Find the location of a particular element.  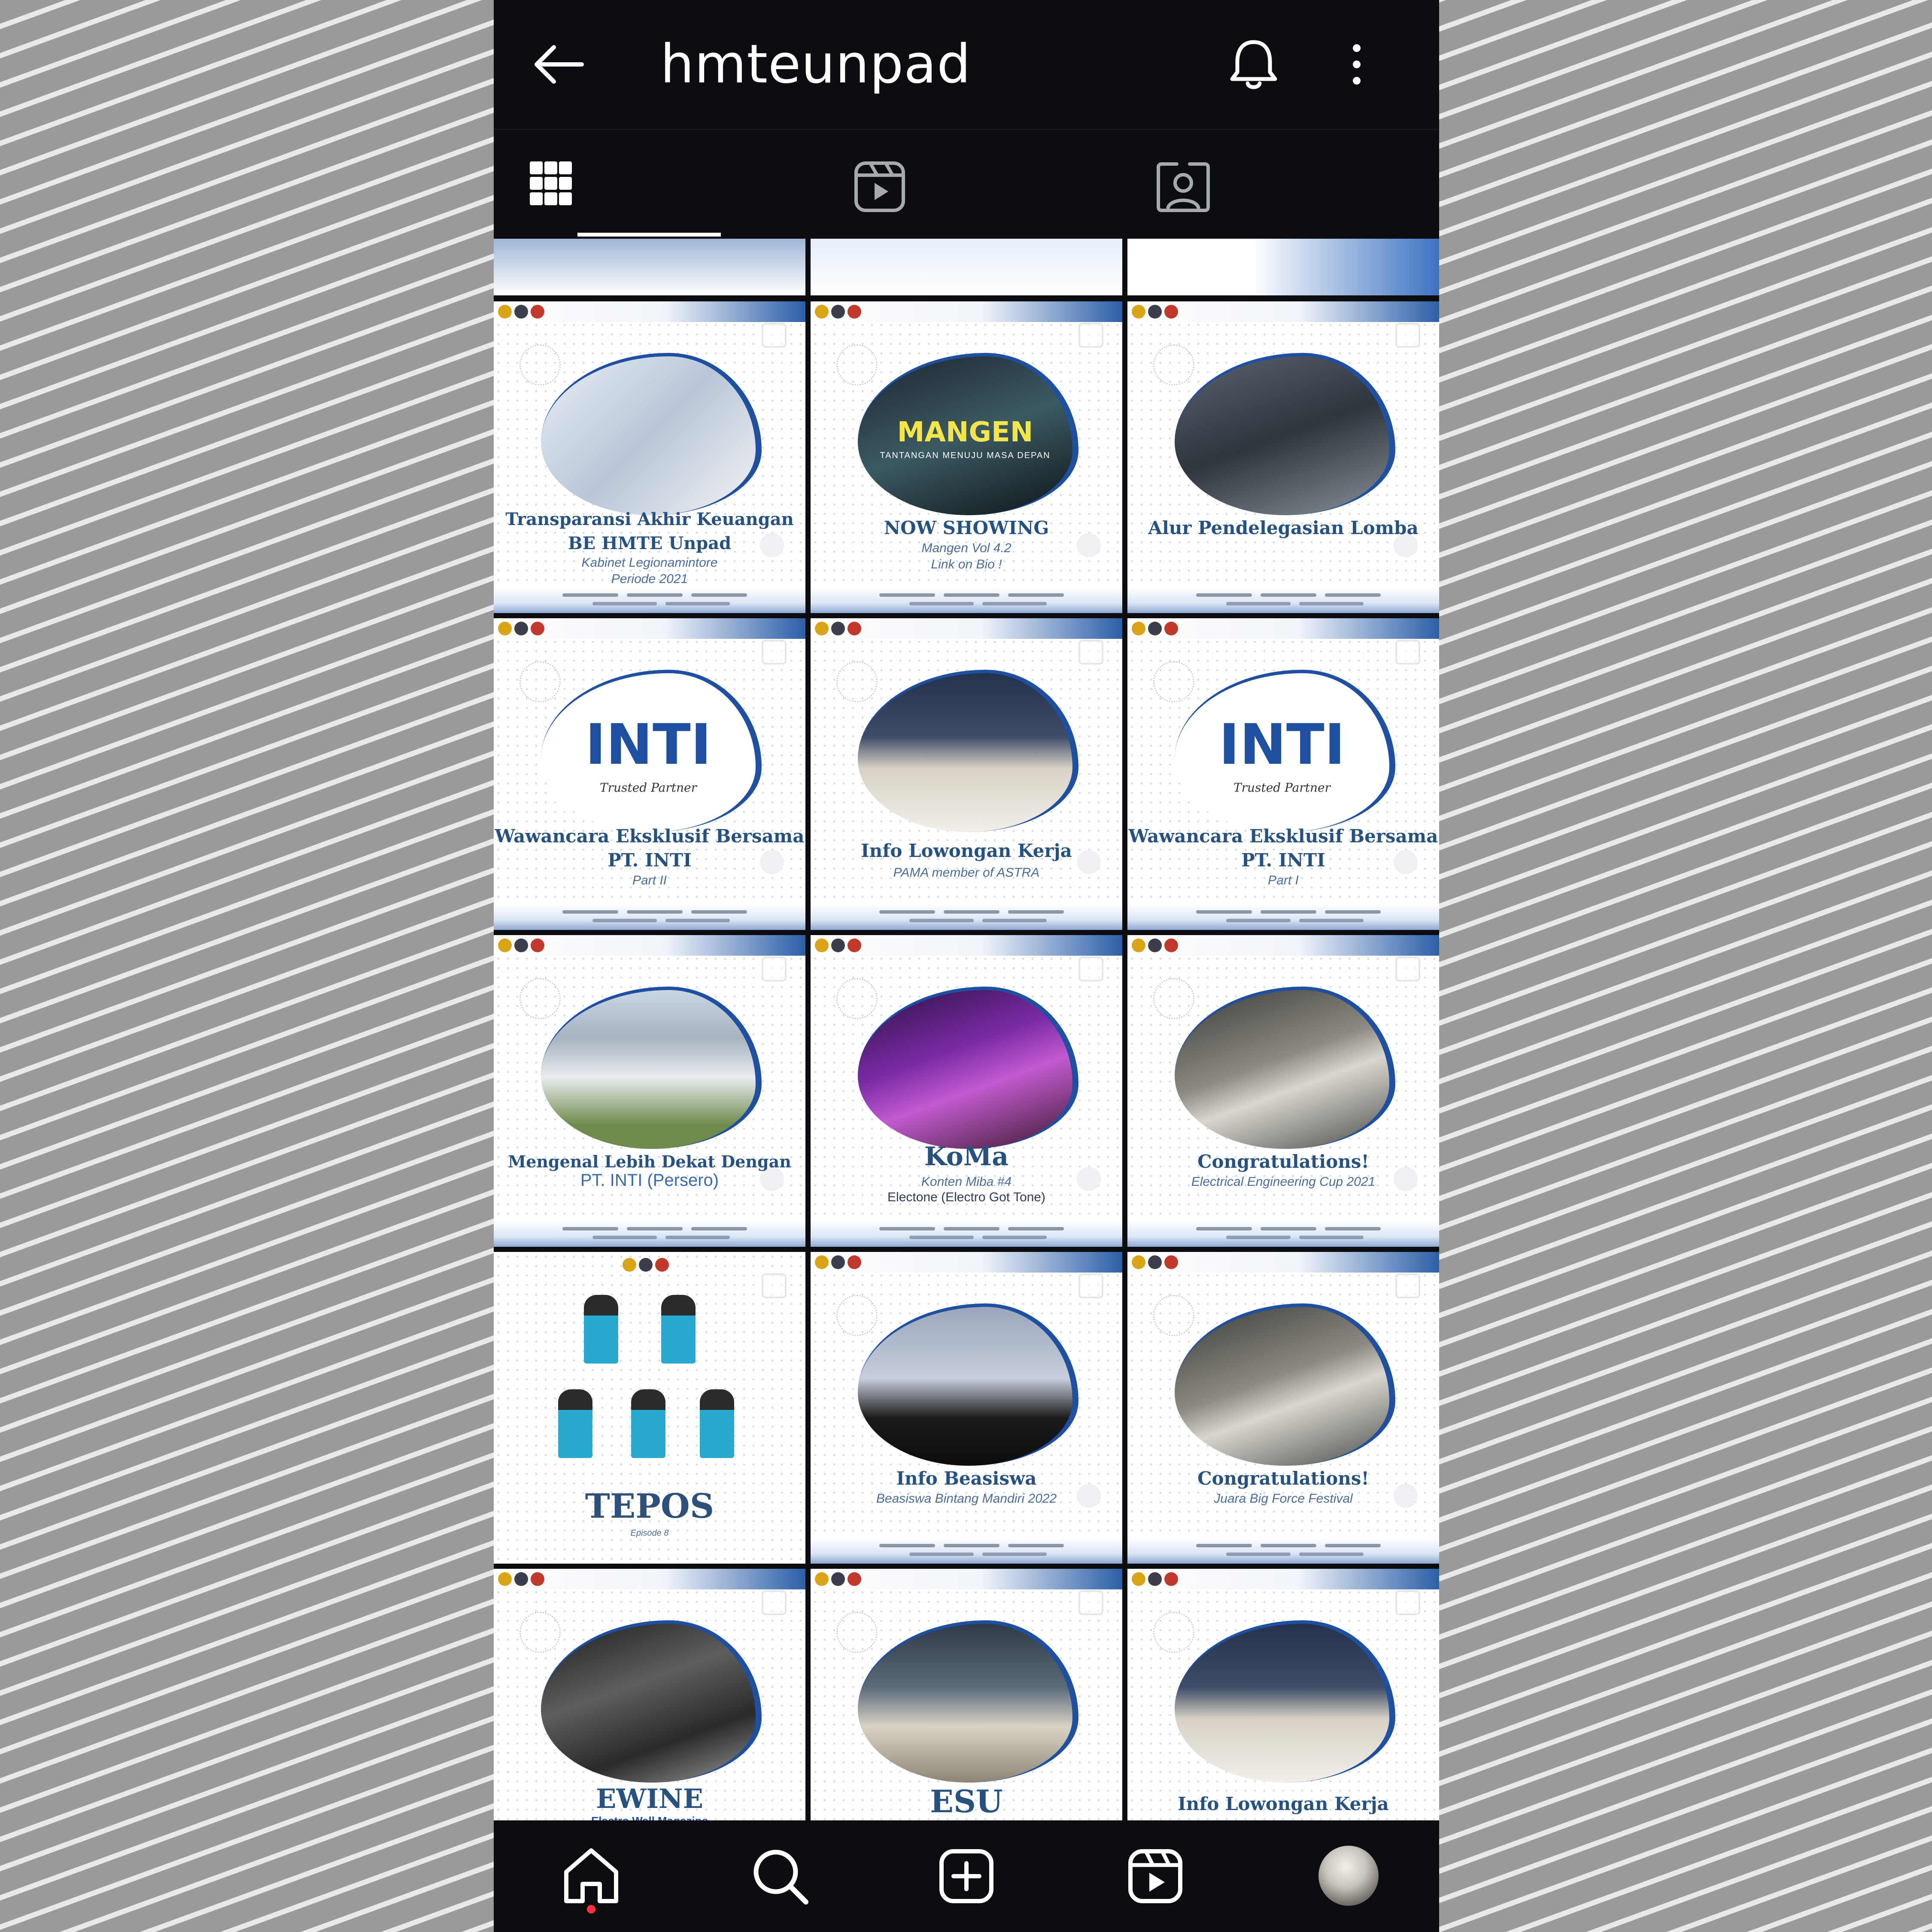

post-subtitle: Juara Big Force Festival is located at coordinates (1283, 1499).